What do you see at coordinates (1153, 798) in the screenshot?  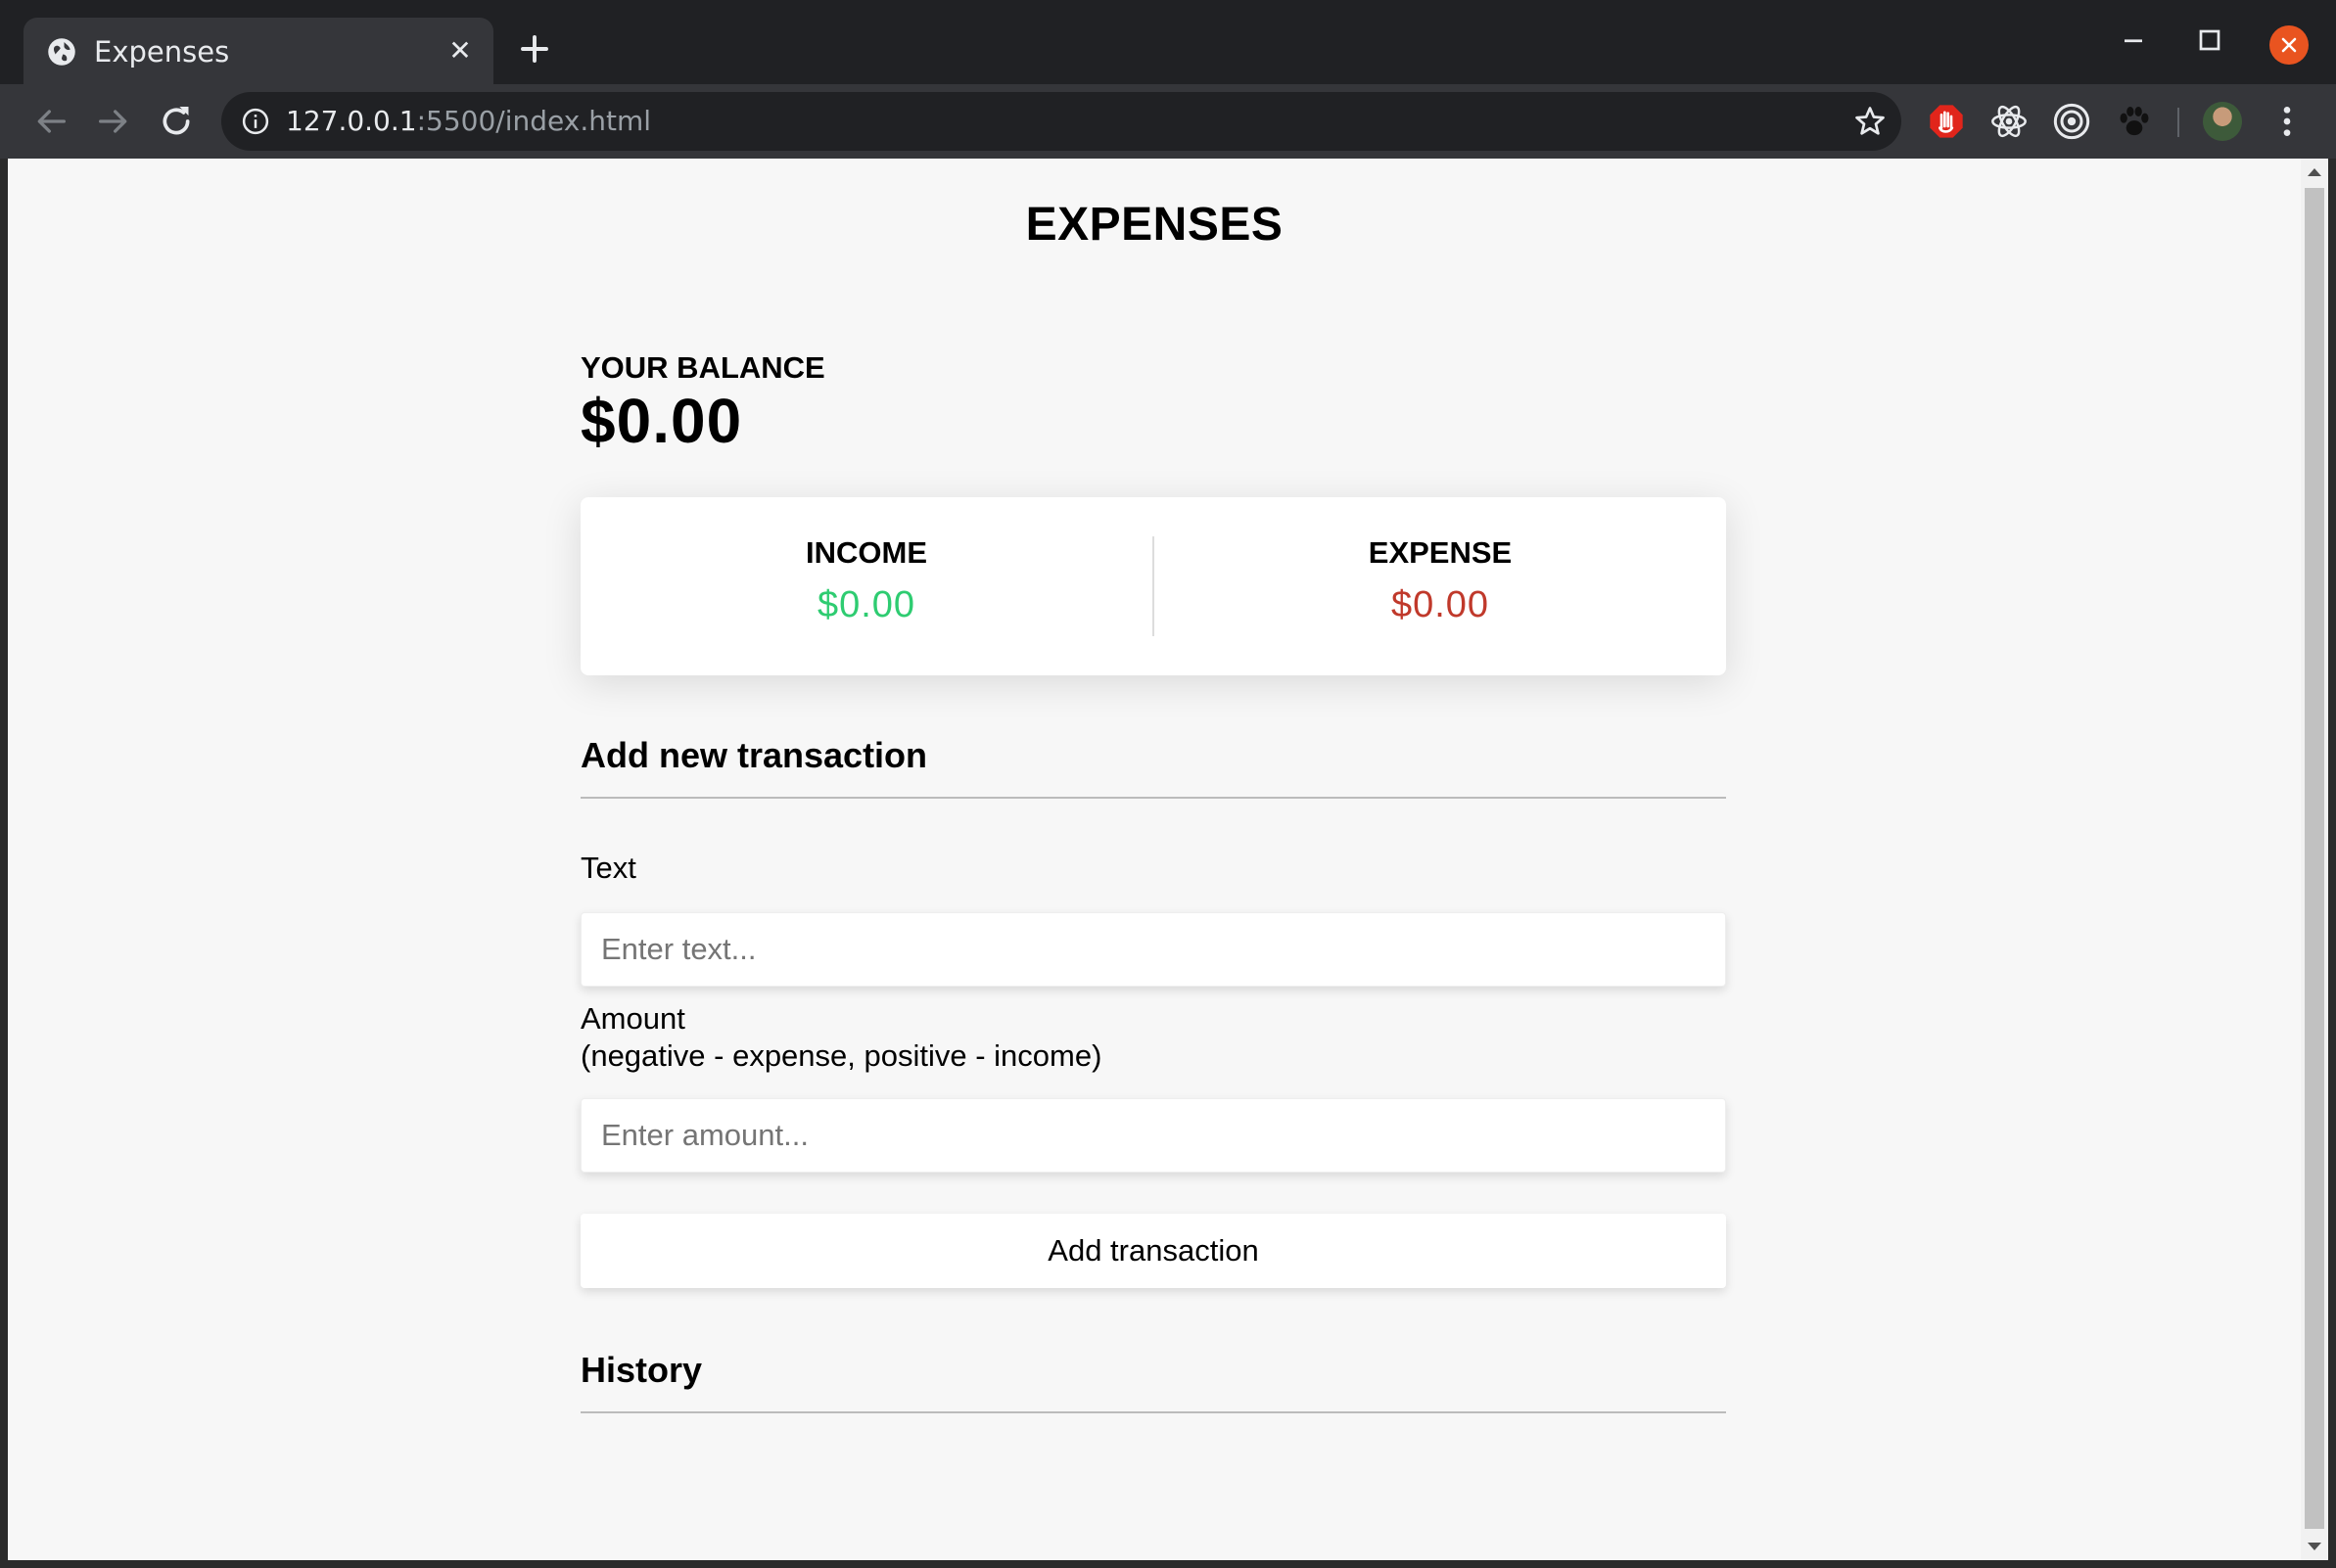 I see `add-transaction-divider` at bounding box center [1153, 798].